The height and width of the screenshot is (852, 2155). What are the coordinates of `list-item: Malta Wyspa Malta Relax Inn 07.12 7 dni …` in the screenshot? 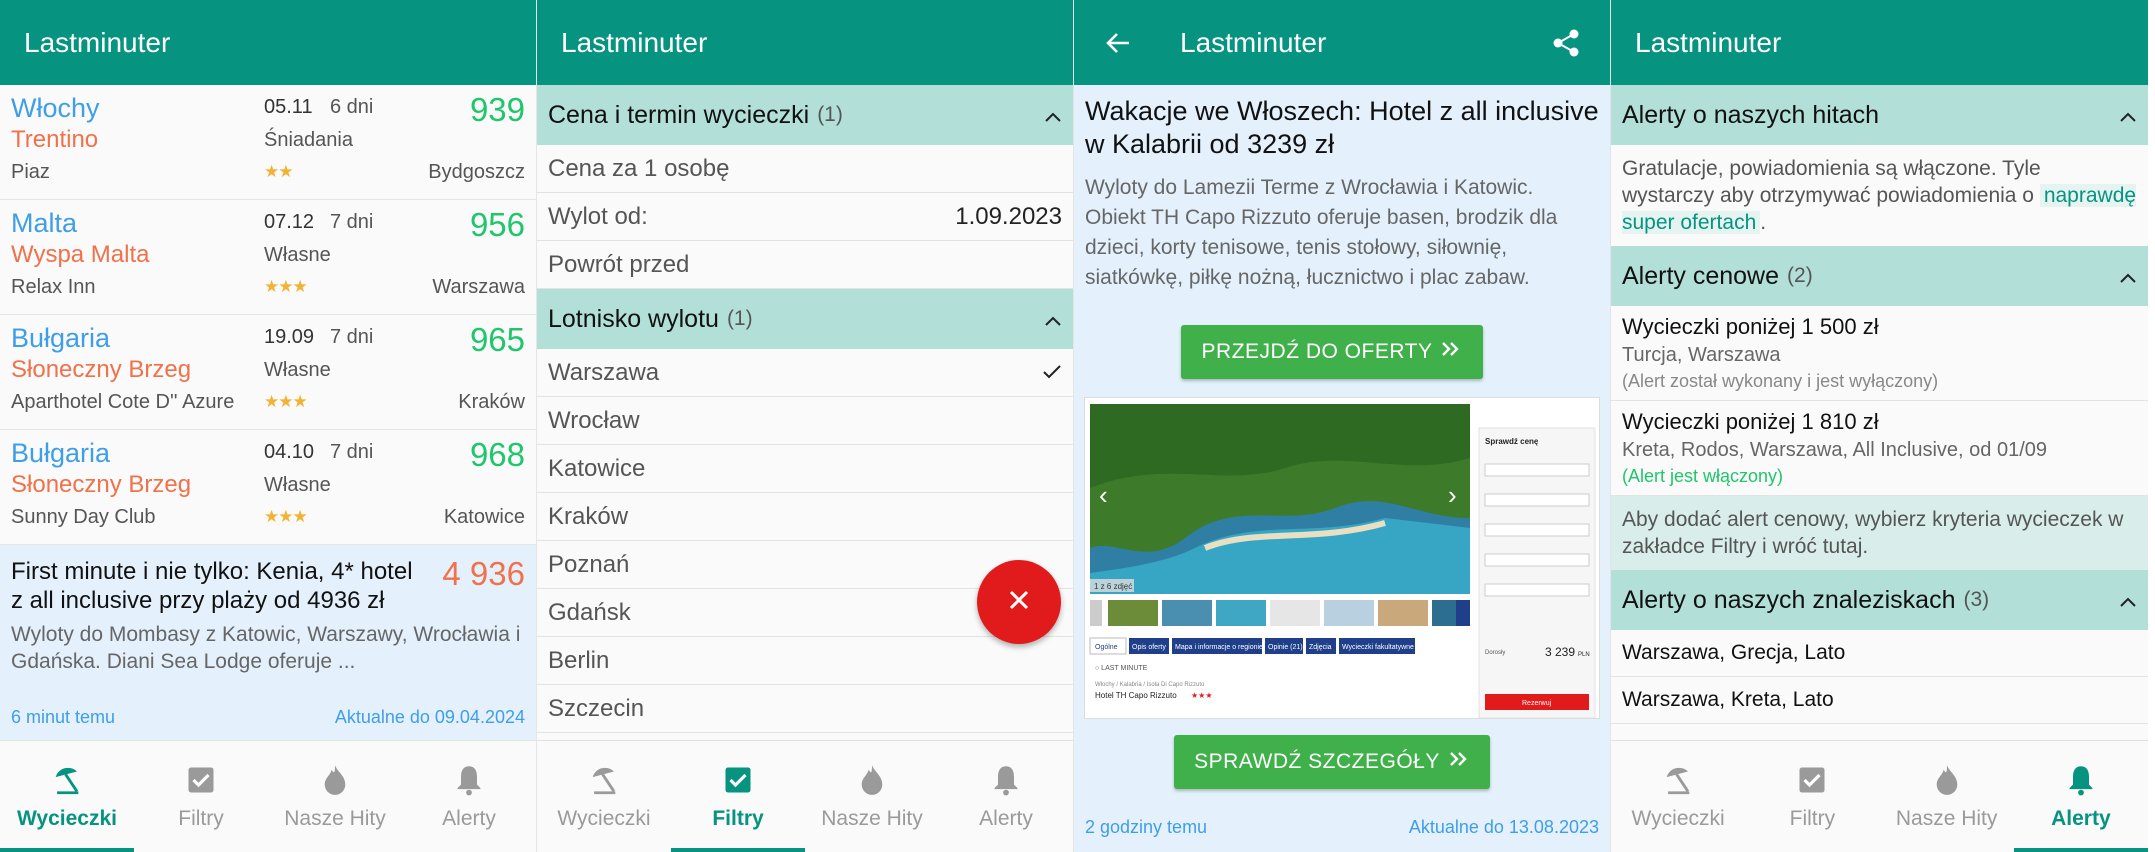 It's located at (268, 257).